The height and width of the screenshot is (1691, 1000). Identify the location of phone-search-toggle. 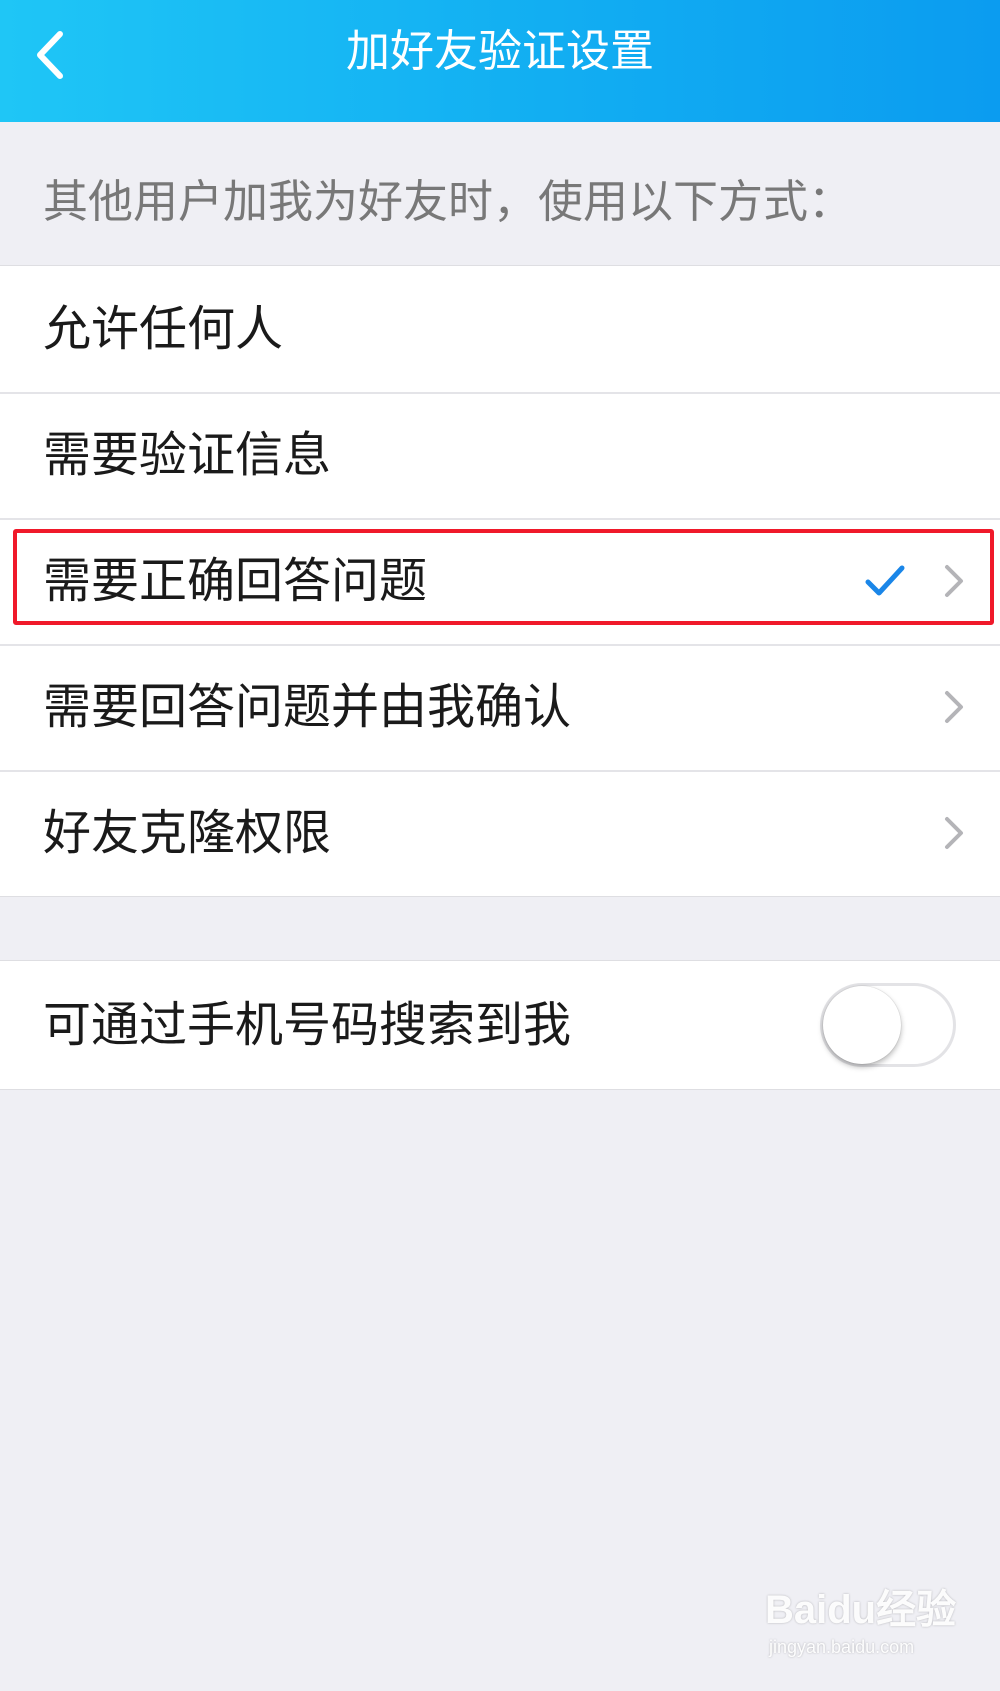
(888, 1025).